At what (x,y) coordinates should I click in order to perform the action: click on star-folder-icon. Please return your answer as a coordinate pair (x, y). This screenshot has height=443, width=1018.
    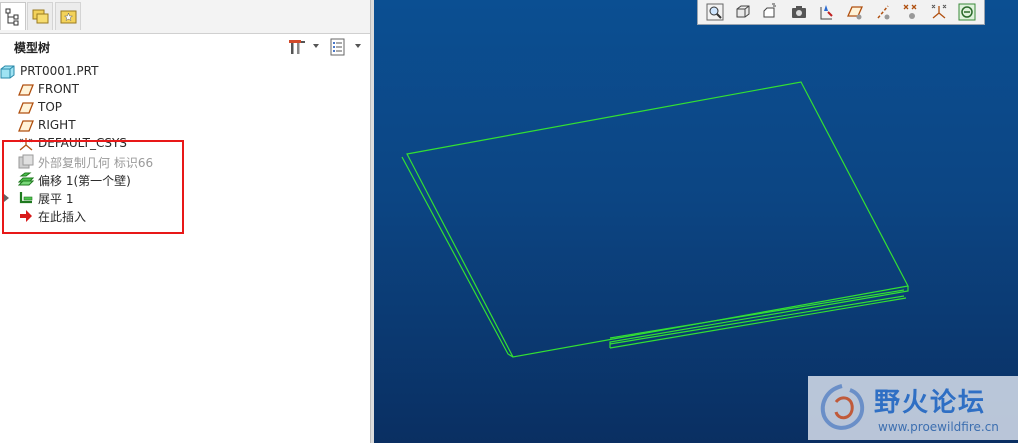
    Looking at the image, I should click on (68, 17).